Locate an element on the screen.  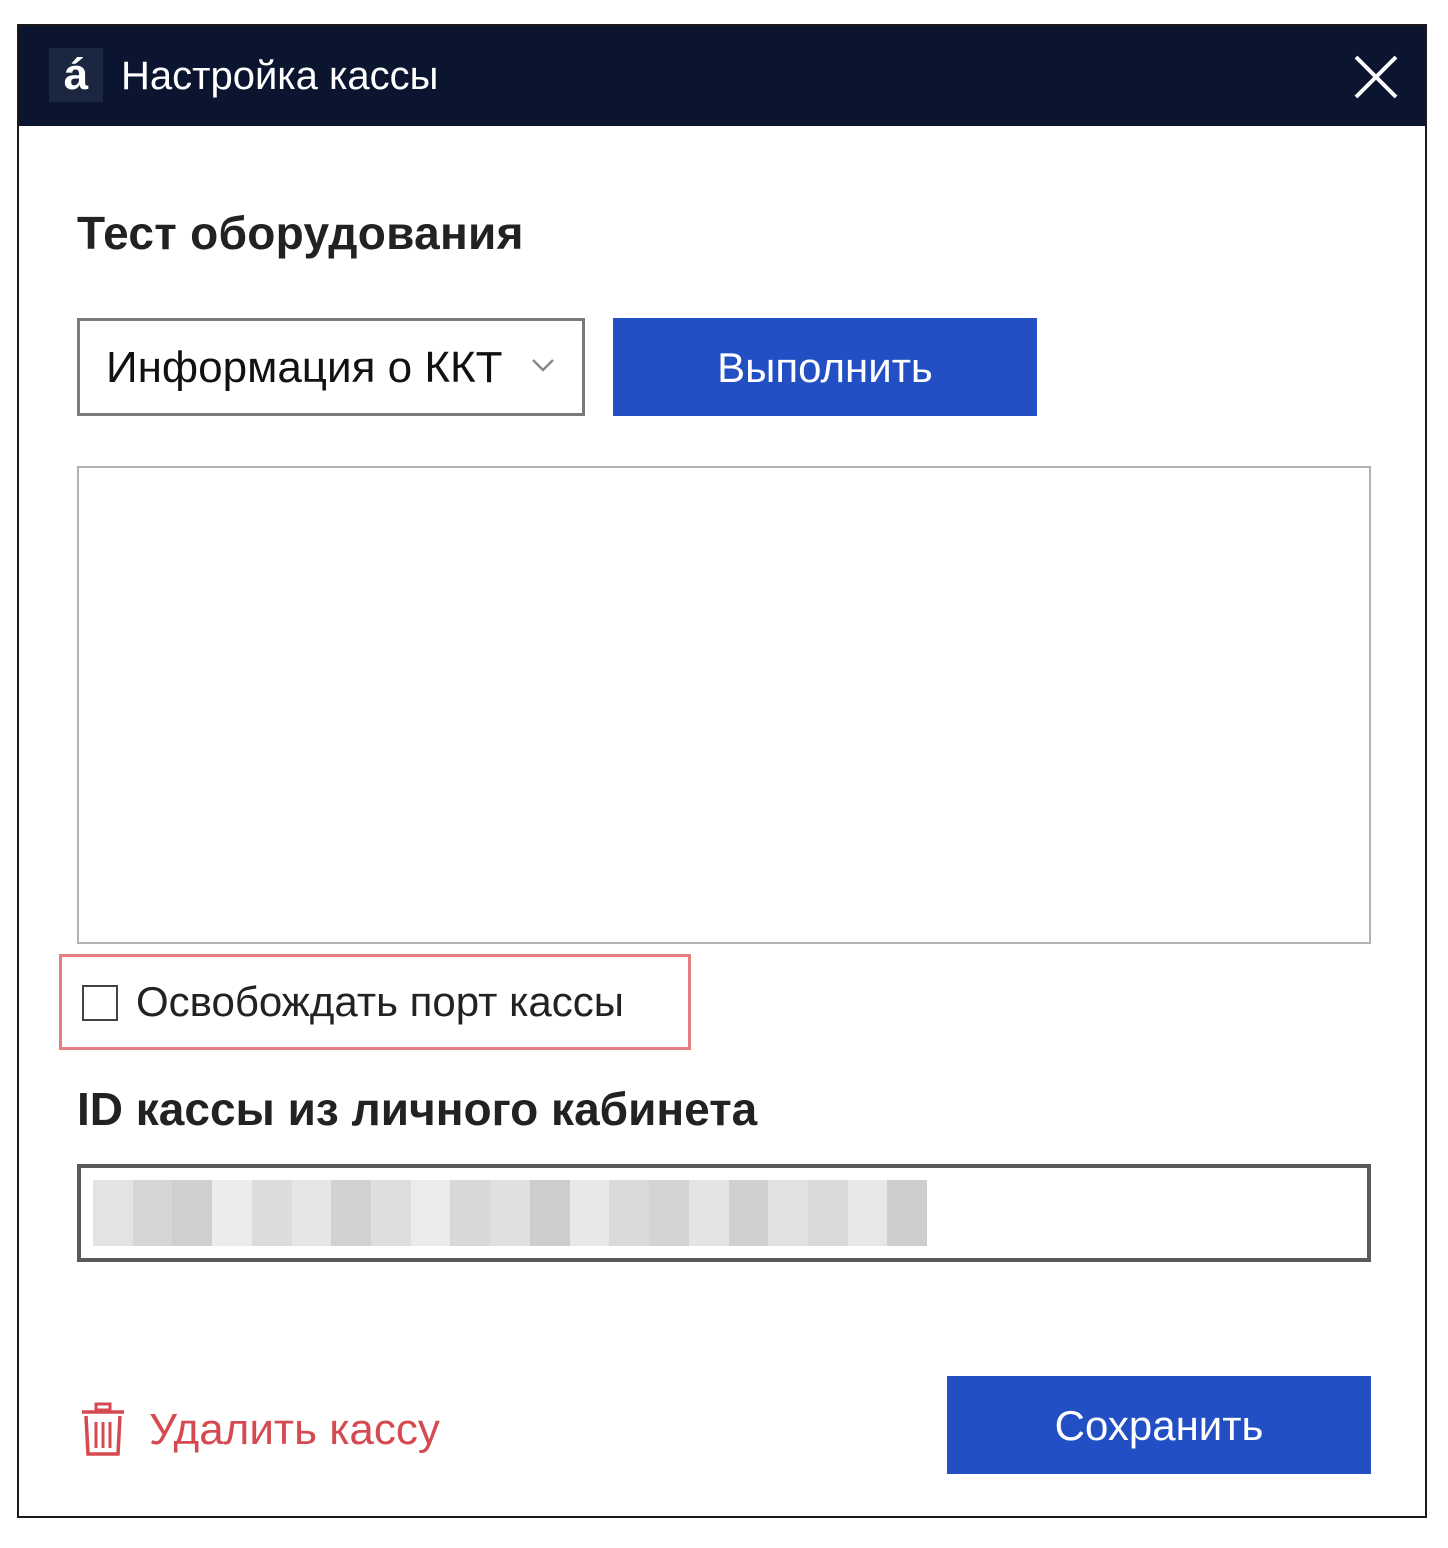
delete-cash-register-label: Удалить кассу is located at coordinates (294, 1429).